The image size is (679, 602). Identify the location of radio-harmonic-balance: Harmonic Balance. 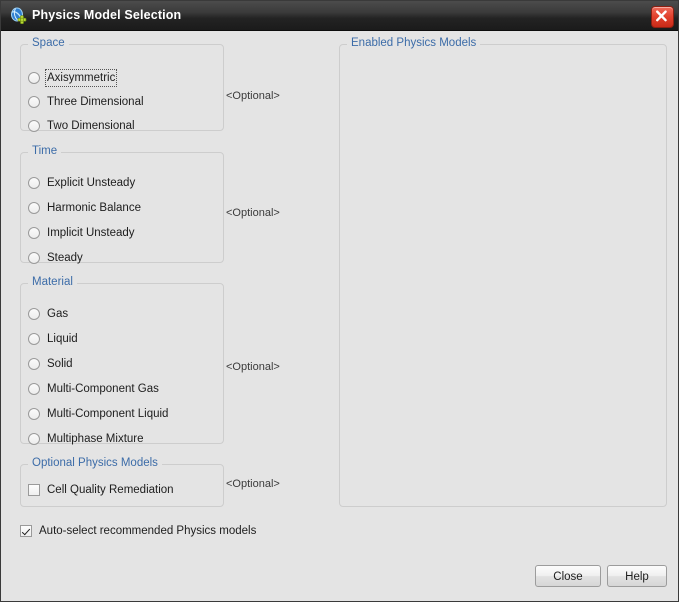
(84, 208).